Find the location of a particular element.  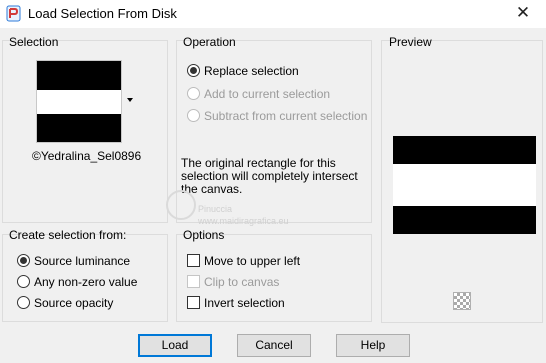

preview-group-label: Preview is located at coordinates (410, 42).